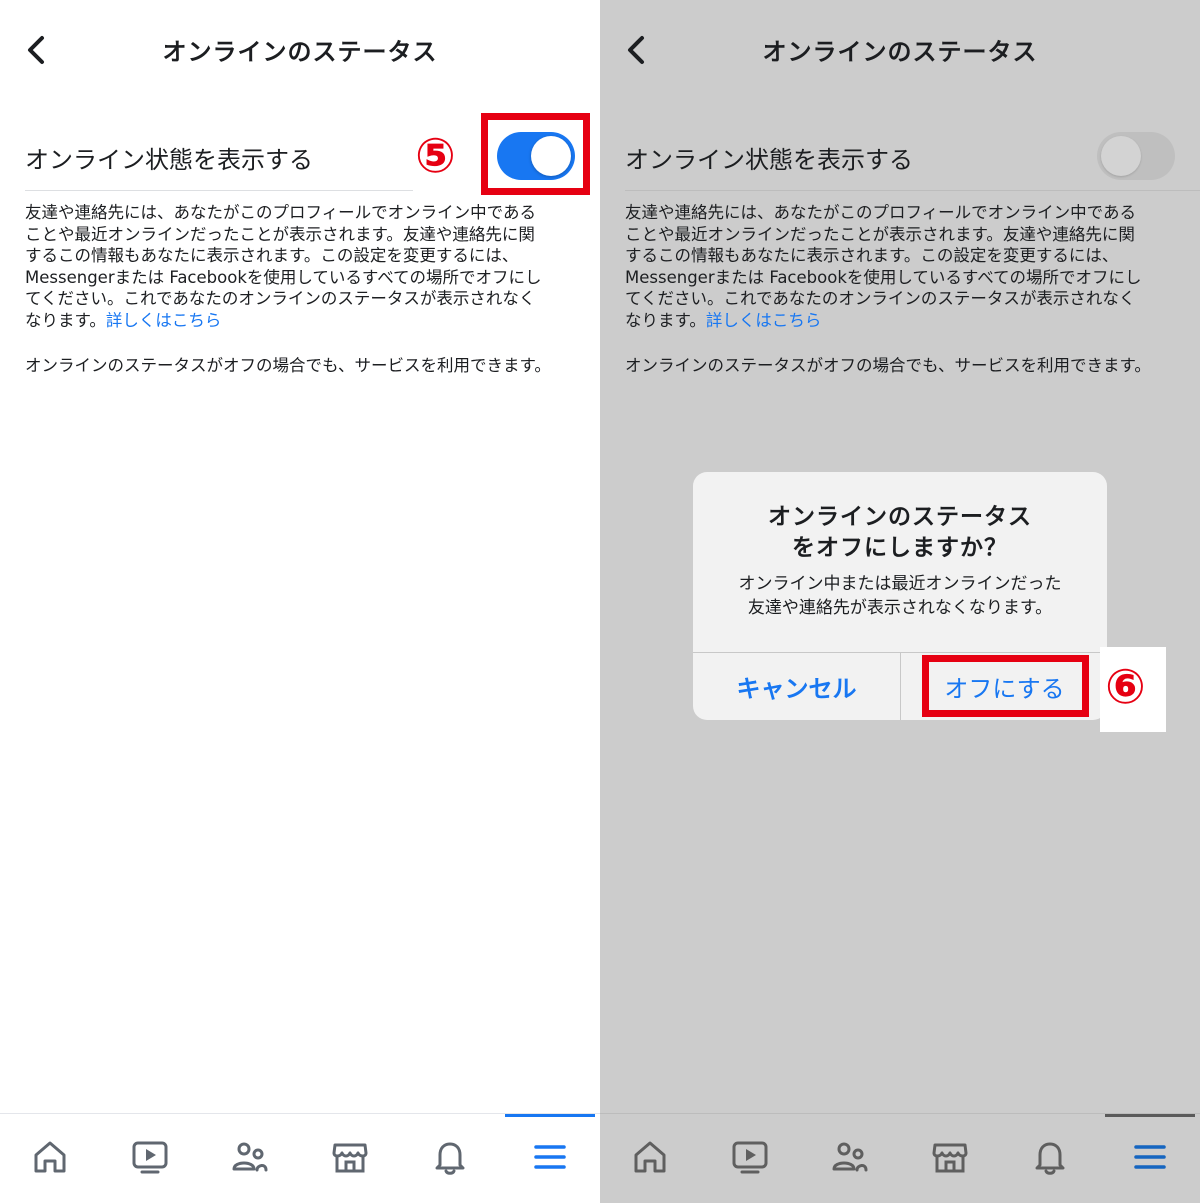  What do you see at coordinates (900, 548) in the screenshot?
I see `dialog-title-line: をオフにしますか？` at bounding box center [900, 548].